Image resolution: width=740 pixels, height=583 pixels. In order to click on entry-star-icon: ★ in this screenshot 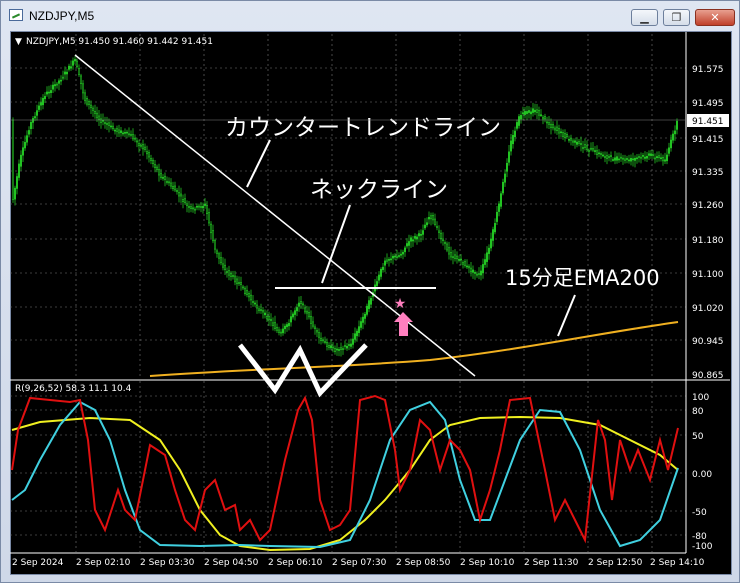, I will do `click(400, 304)`.